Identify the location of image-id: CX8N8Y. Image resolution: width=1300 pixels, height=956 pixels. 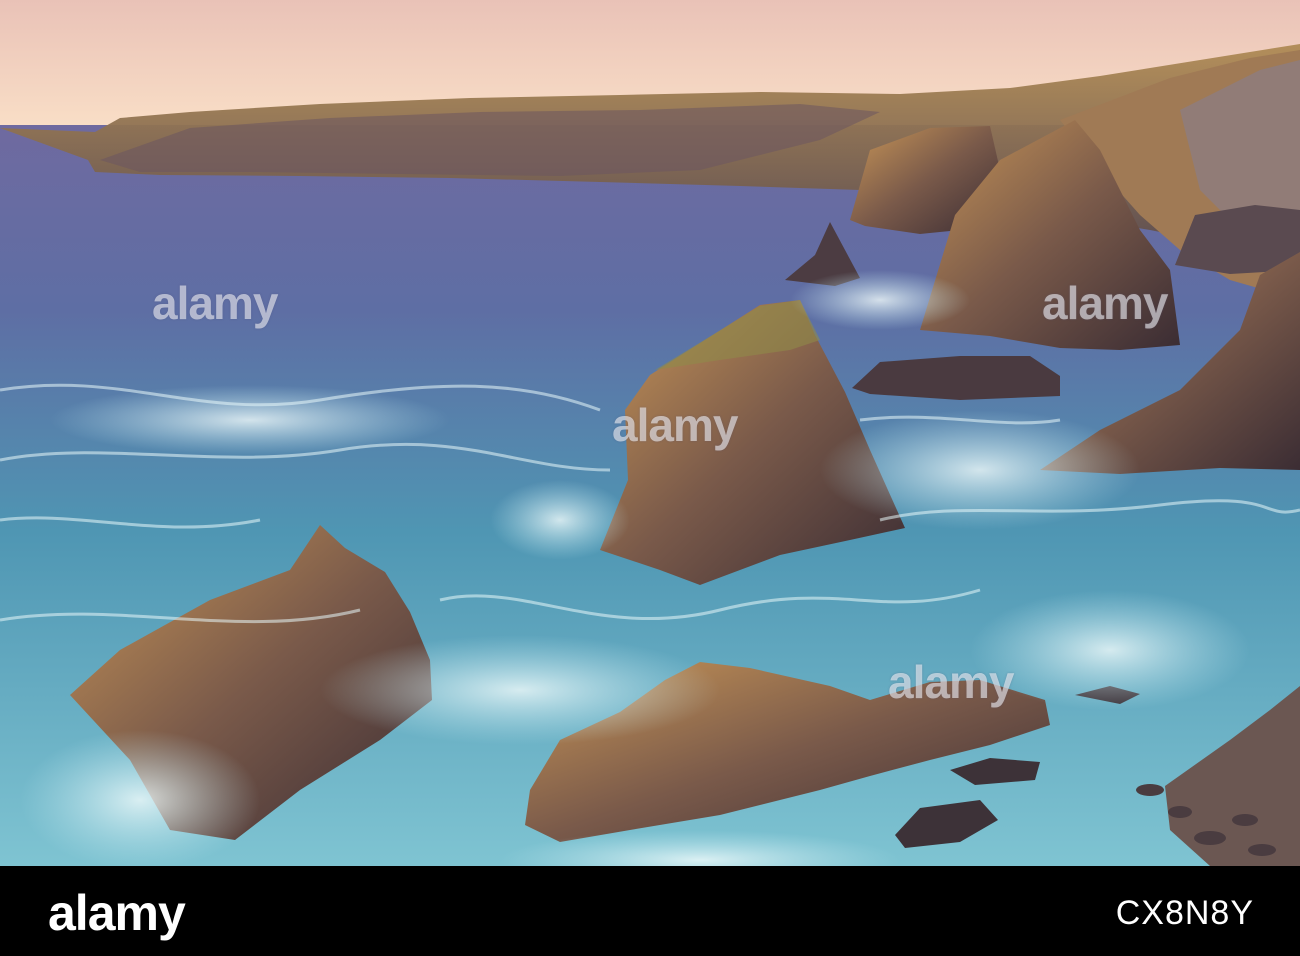
(1184, 913).